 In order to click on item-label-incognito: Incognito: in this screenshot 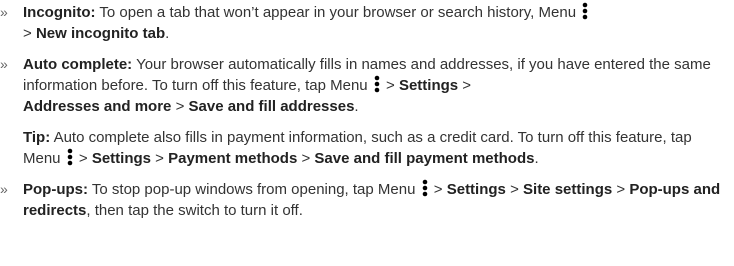, I will do `click(59, 12)`.